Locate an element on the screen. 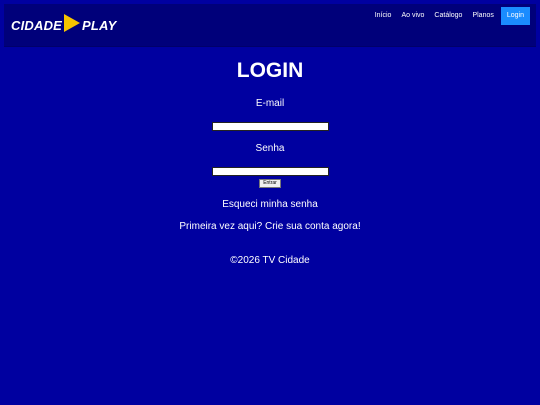  password-field is located at coordinates (270, 171).